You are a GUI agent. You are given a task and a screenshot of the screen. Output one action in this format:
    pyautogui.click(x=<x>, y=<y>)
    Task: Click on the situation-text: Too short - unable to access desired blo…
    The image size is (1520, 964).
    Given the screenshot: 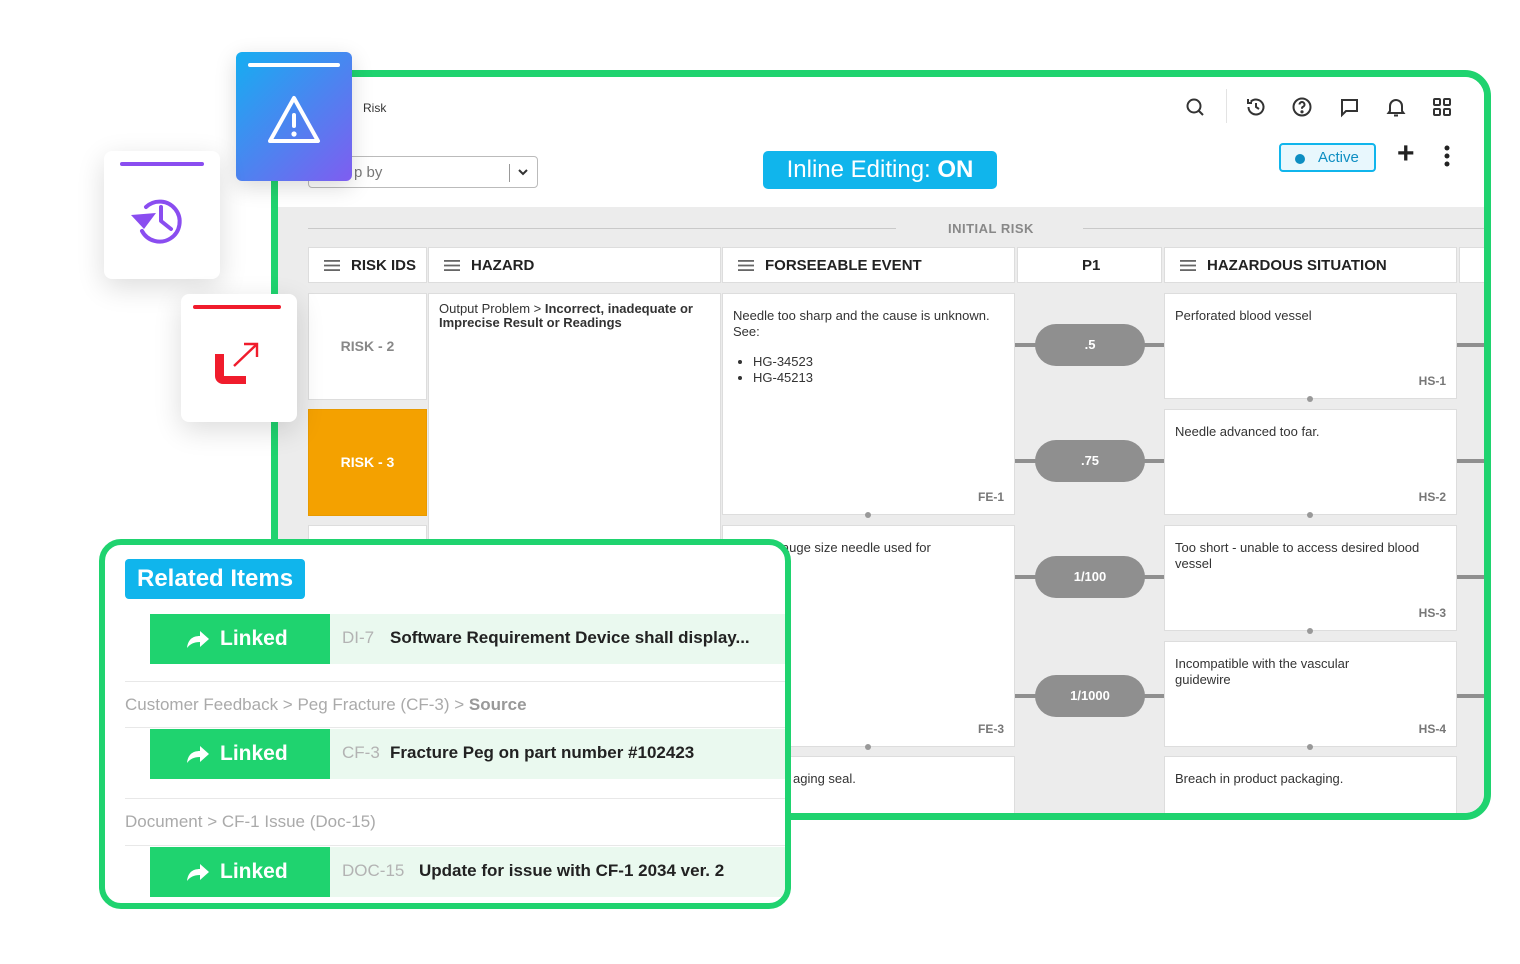 What is the action you would take?
    pyautogui.click(x=1297, y=555)
    